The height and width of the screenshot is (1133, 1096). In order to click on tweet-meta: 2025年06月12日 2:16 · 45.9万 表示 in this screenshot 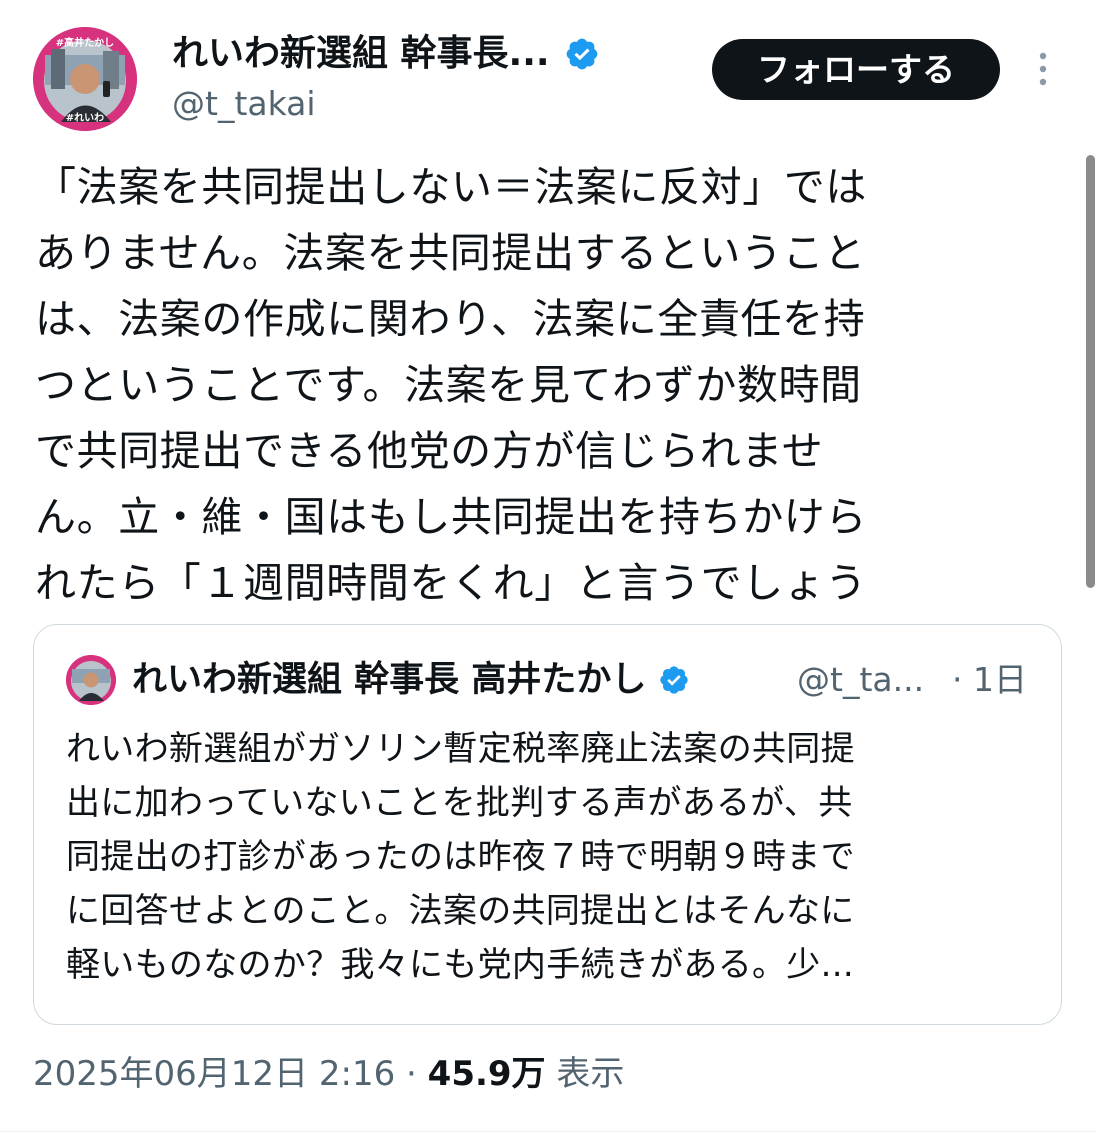, I will do `click(328, 1074)`.